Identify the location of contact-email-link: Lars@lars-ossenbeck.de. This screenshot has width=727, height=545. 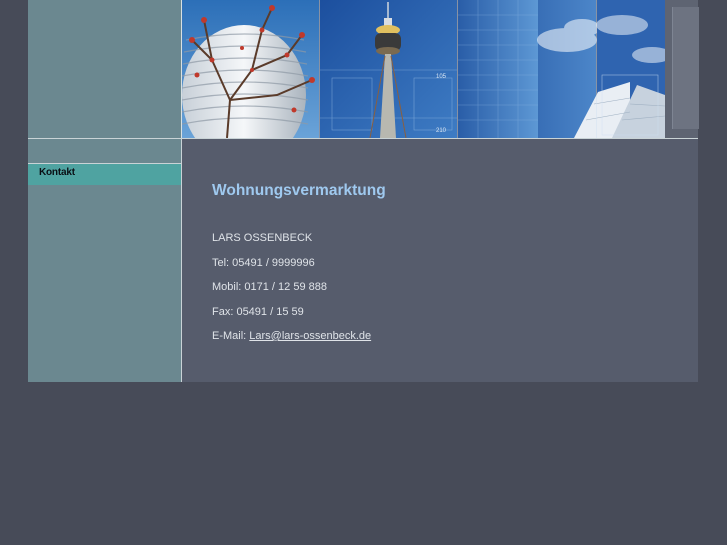
(310, 336).